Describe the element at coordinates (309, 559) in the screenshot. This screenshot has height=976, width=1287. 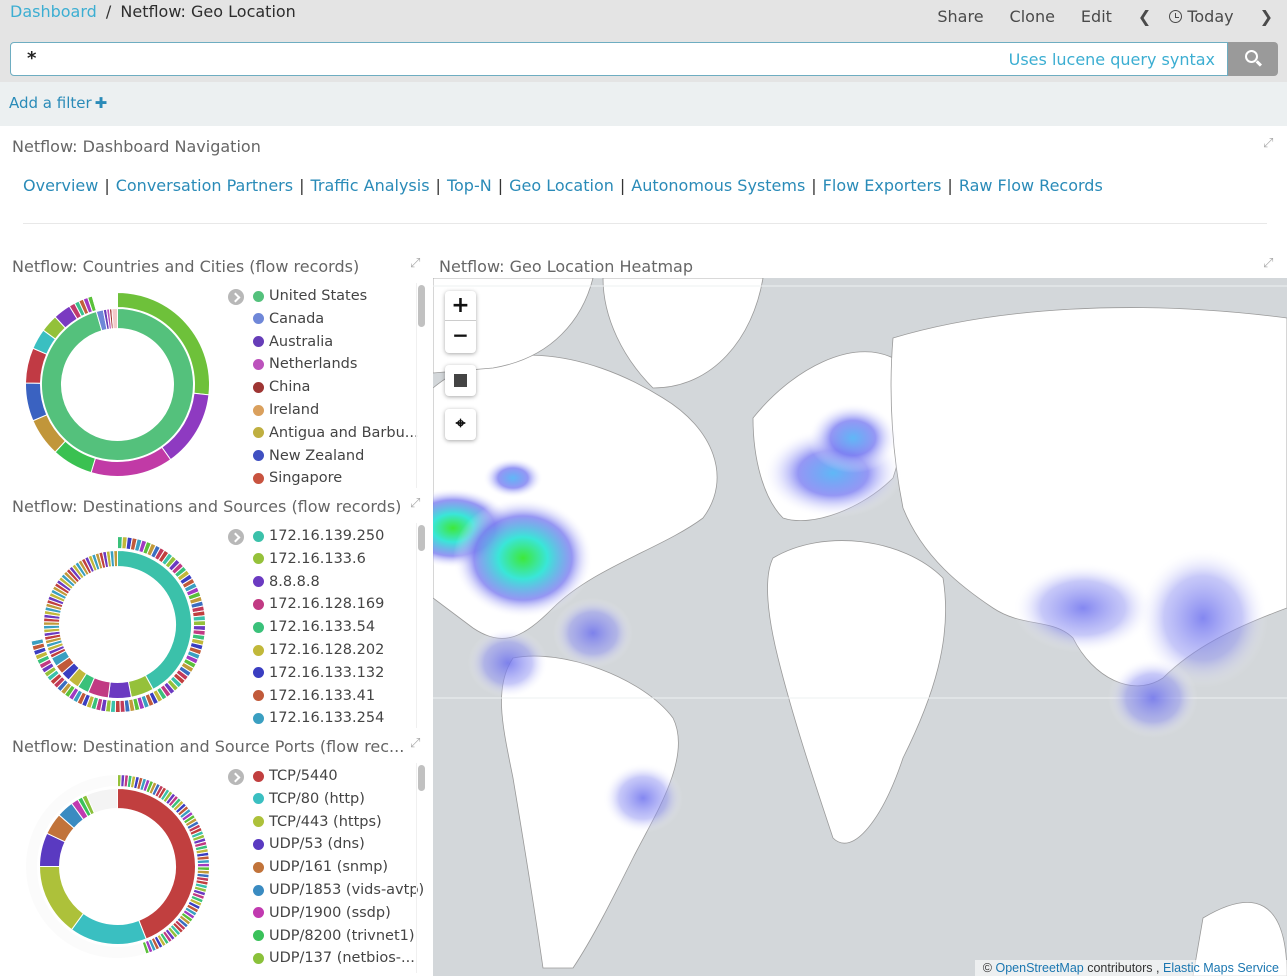
I see `legend-item: 172.16.133.6` at that location.